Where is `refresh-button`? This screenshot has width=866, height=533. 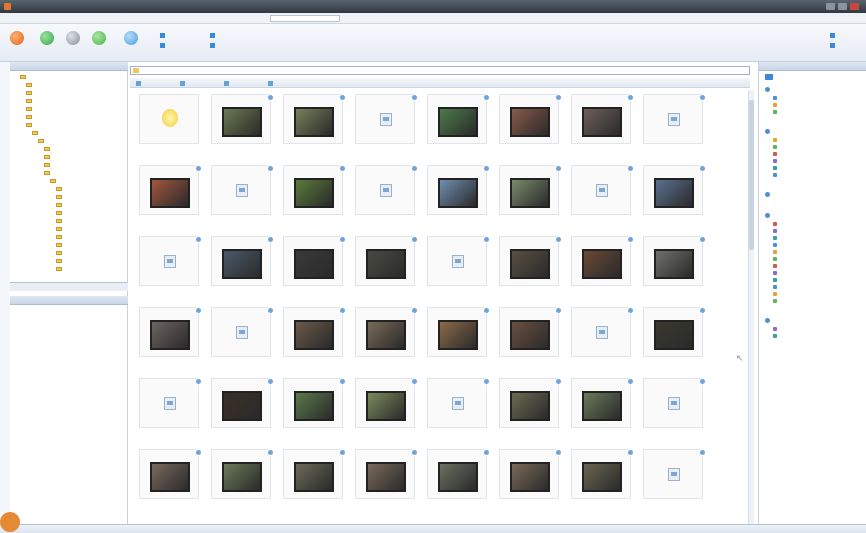 refresh-button is located at coordinates (131, 43).